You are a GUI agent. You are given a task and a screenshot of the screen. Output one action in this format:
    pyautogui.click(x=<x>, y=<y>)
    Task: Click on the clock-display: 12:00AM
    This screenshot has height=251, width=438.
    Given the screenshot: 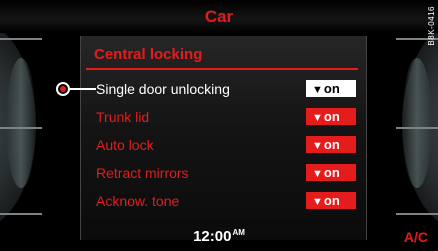 What is the action you would take?
    pyautogui.click(x=219, y=236)
    